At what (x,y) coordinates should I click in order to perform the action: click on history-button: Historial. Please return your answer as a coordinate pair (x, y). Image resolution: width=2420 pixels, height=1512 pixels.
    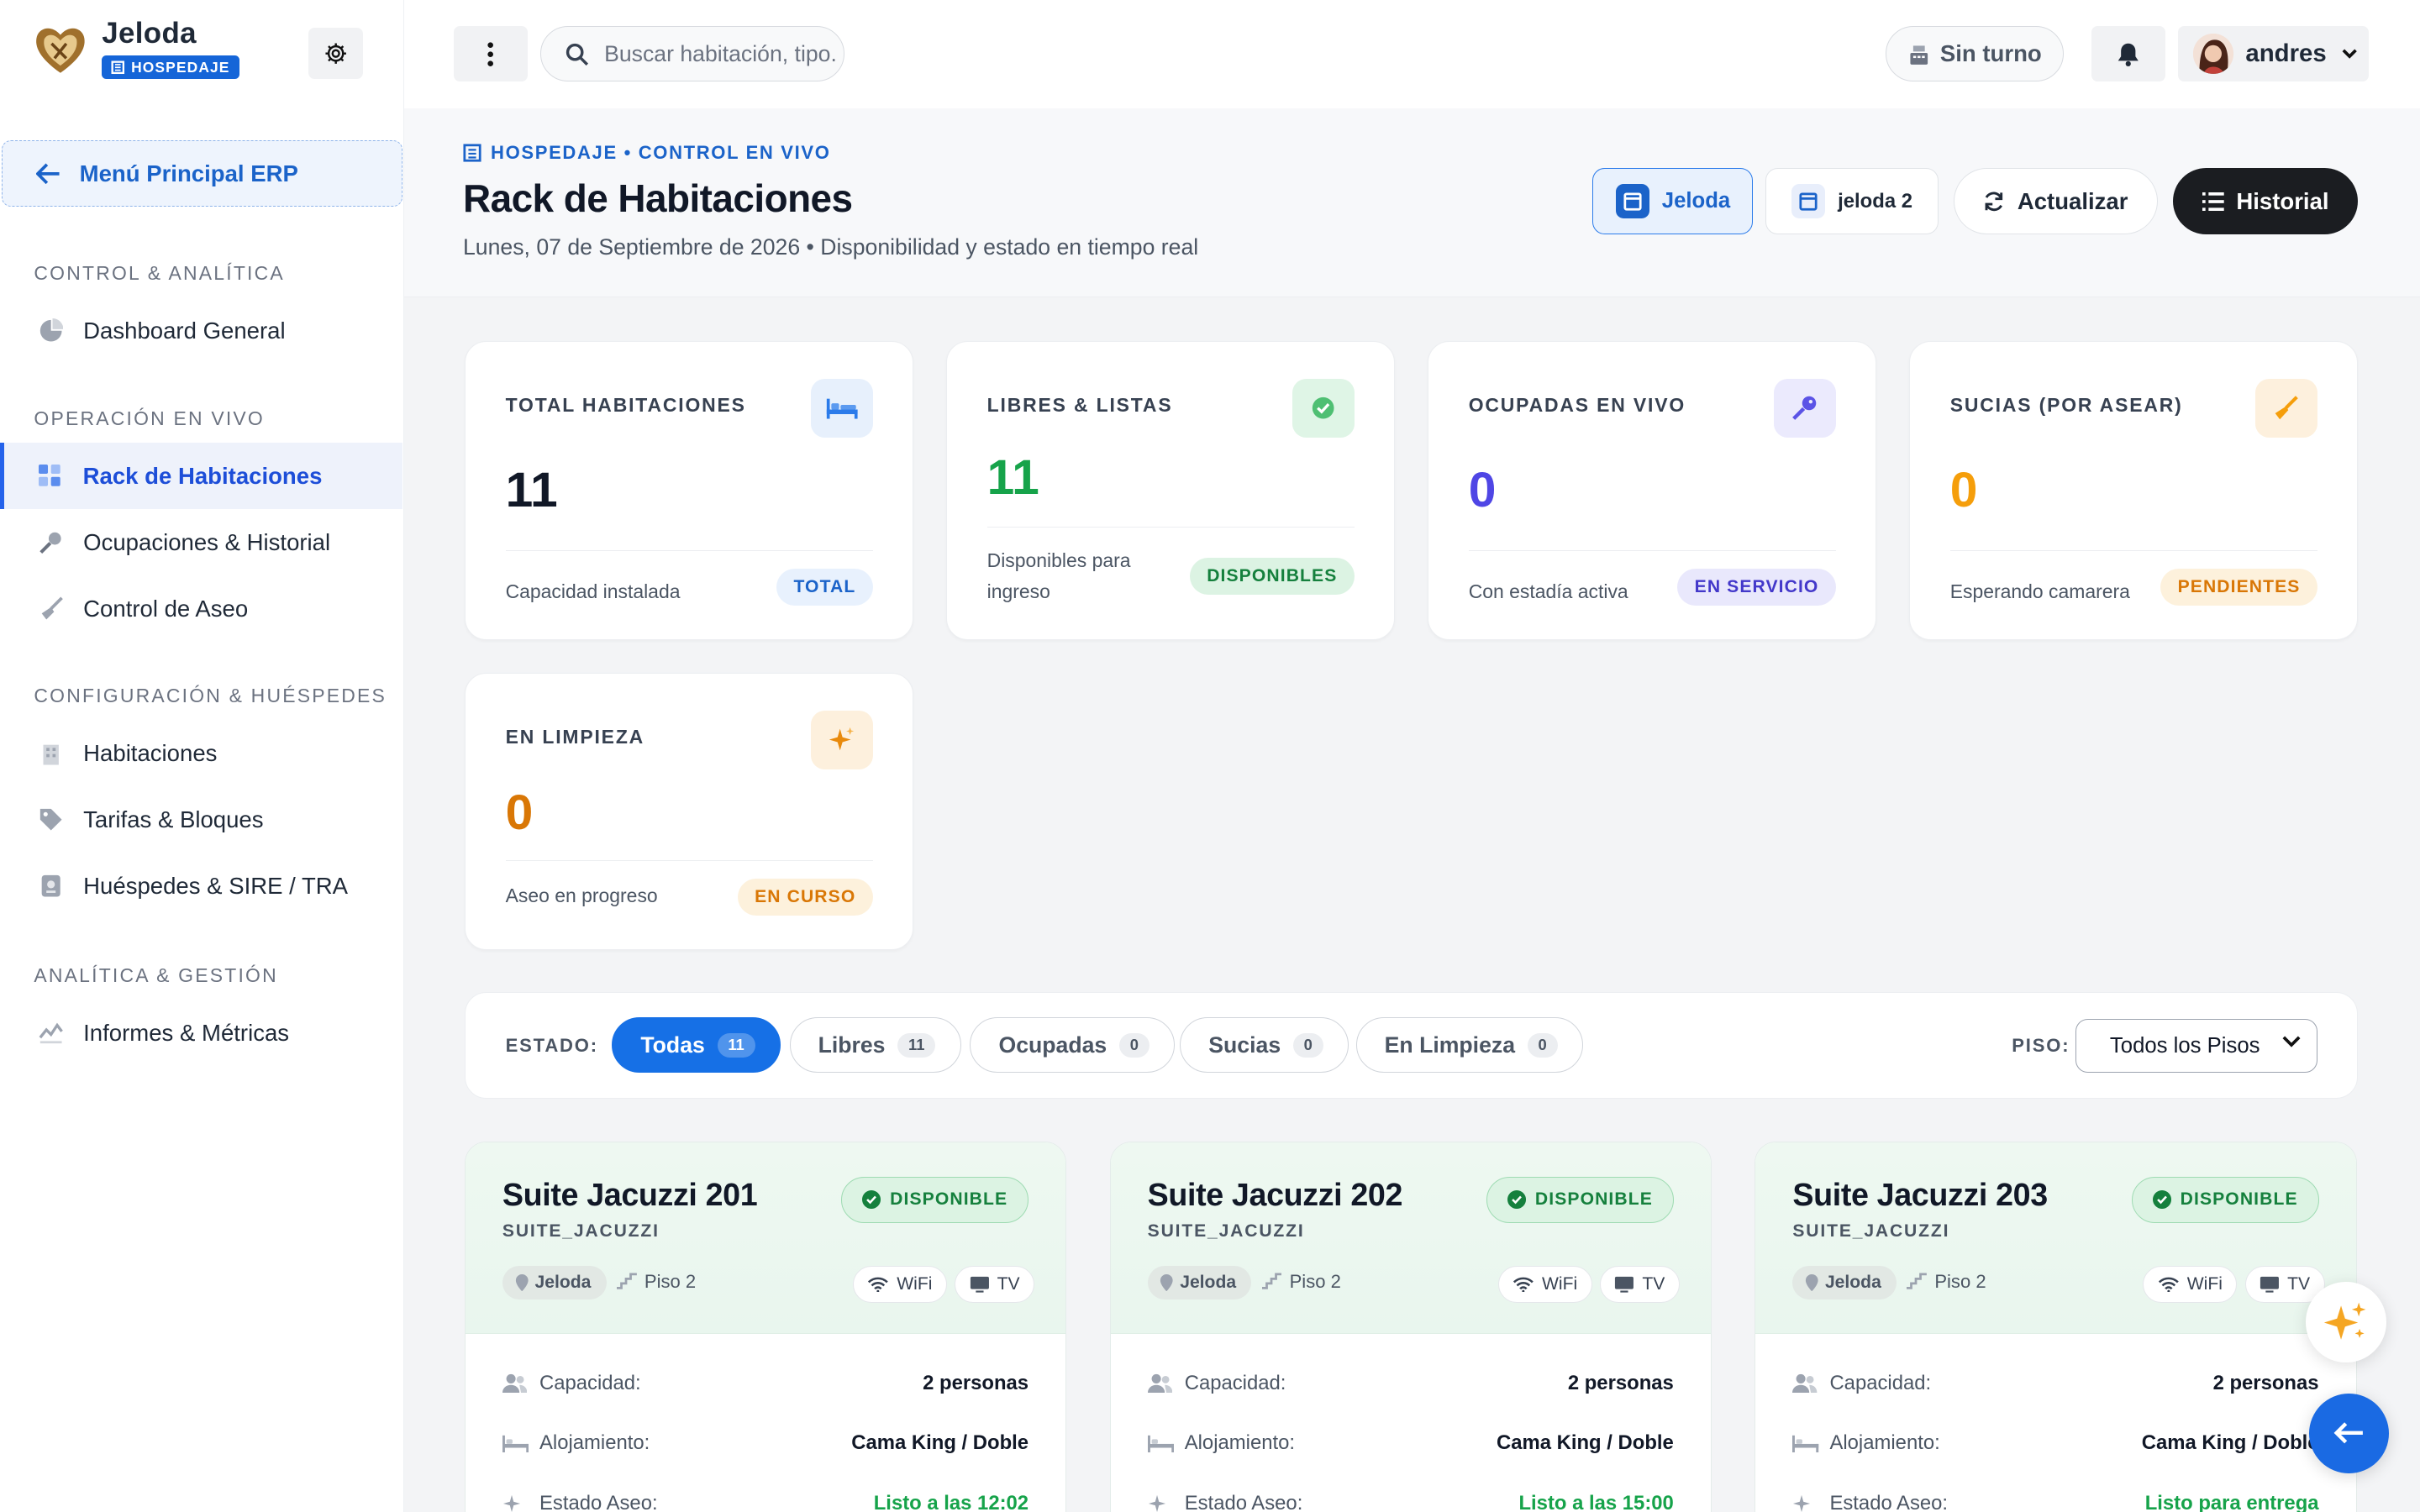
    Looking at the image, I should click on (2266, 201).